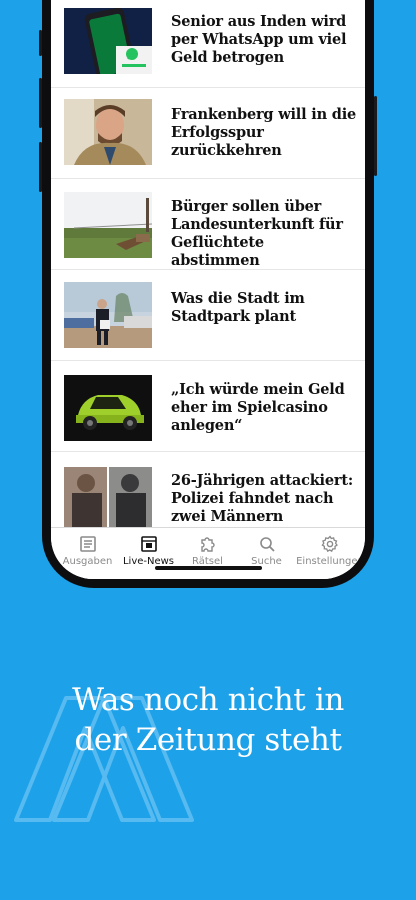 The height and width of the screenshot is (900, 416). What do you see at coordinates (267, 544) in the screenshot?
I see `search-icon` at bounding box center [267, 544].